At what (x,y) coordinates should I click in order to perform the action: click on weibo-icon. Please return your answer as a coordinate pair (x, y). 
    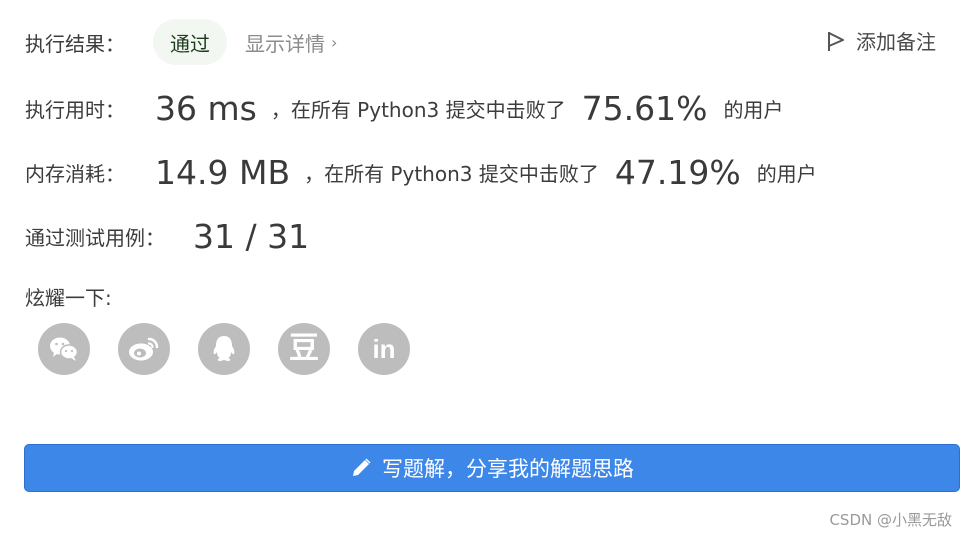
    Looking at the image, I should click on (144, 349).